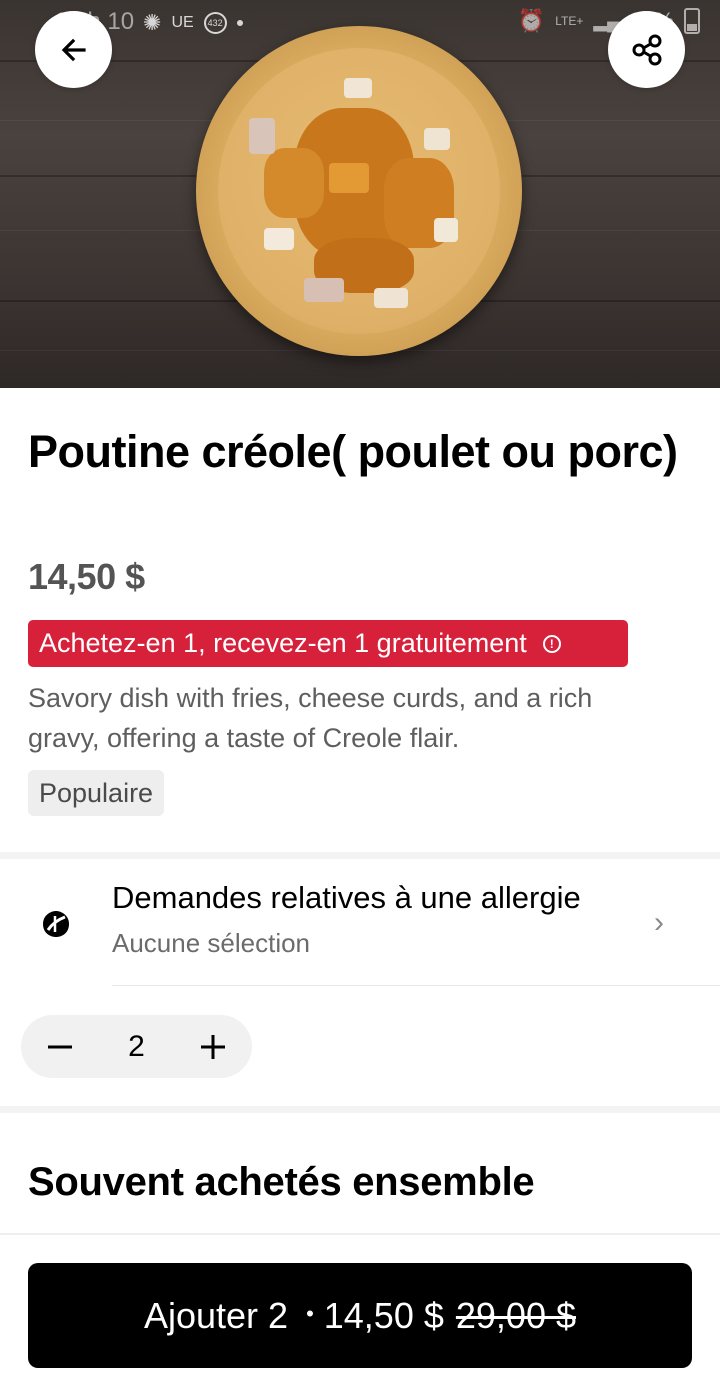 This screenshot has height=1396, width=720. Describe the element at coordinates (531, 20) in the screenshot. I see `alarm-icon: ⏰` at that location.